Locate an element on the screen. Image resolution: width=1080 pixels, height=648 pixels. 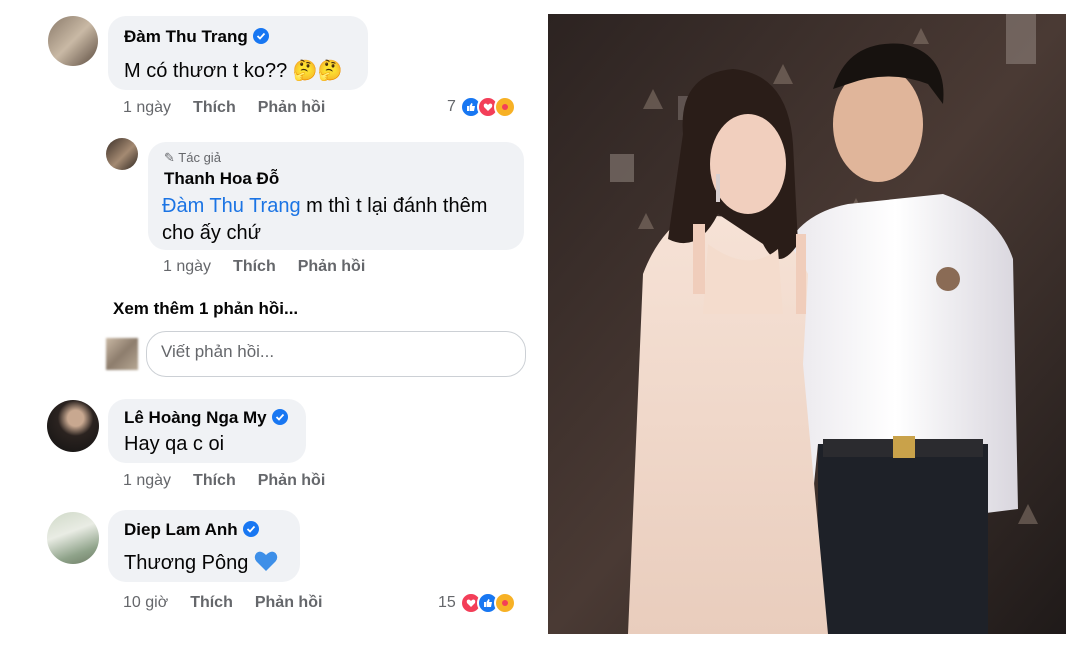
commenter-name: Diep Lam Anh is located at coordinates (181, 529).